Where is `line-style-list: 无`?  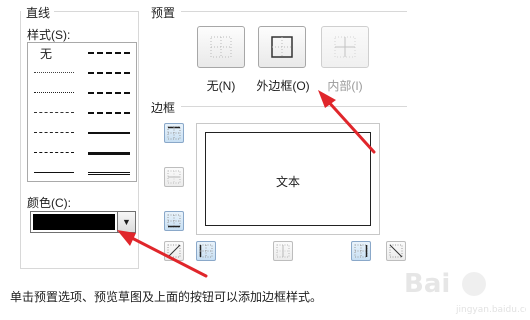 line-style-list: 无 is located at coordinates (82, 112).